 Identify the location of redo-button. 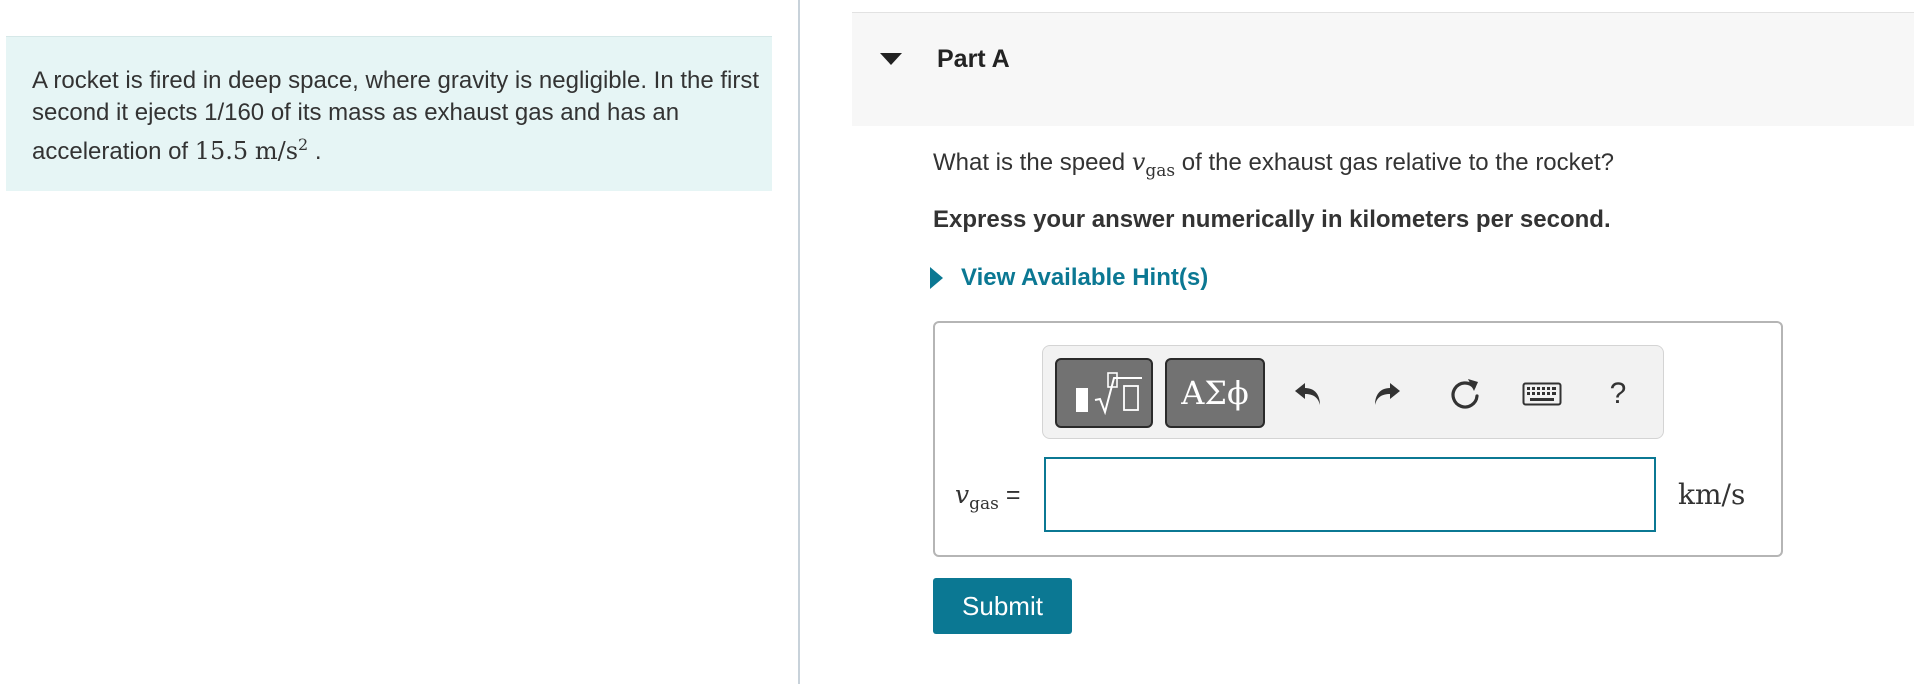
(1386, 394).